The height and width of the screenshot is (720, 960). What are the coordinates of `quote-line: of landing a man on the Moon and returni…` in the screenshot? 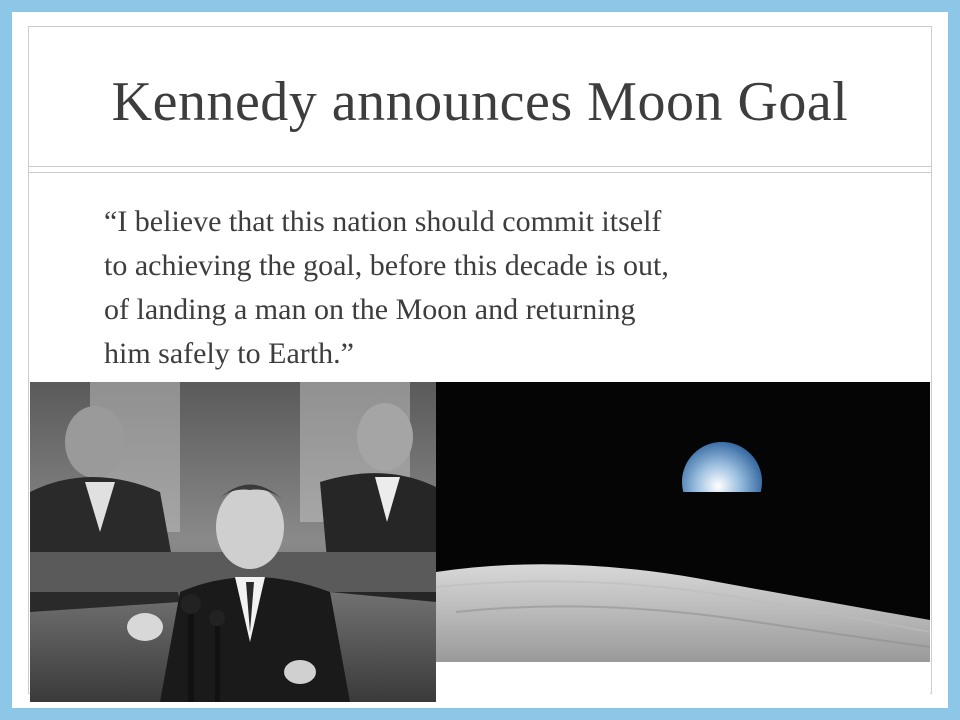 It's located at (370, 309).